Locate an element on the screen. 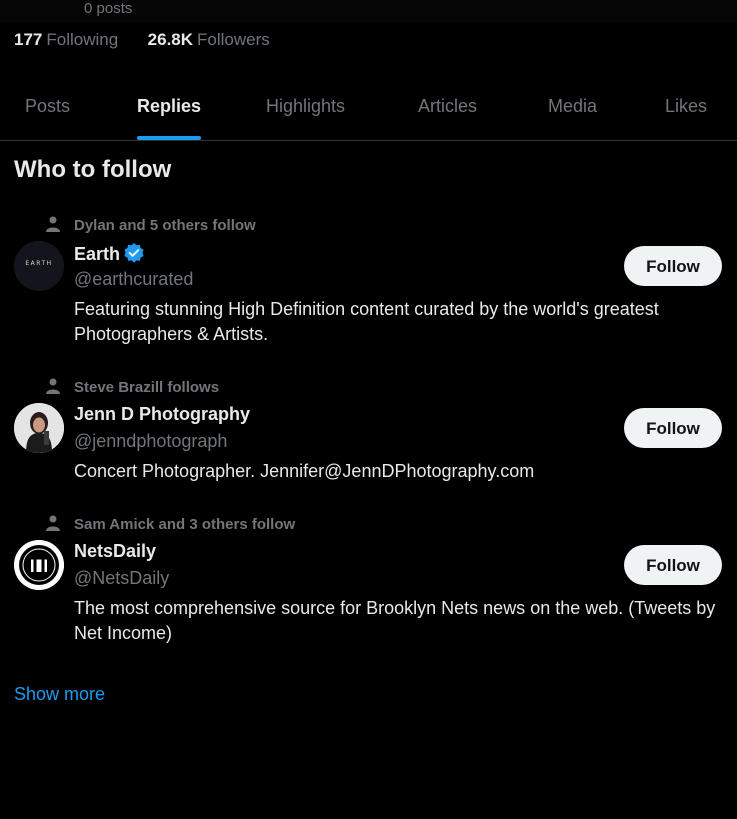  tab-label: Articles is located at coordinates (448, 106).